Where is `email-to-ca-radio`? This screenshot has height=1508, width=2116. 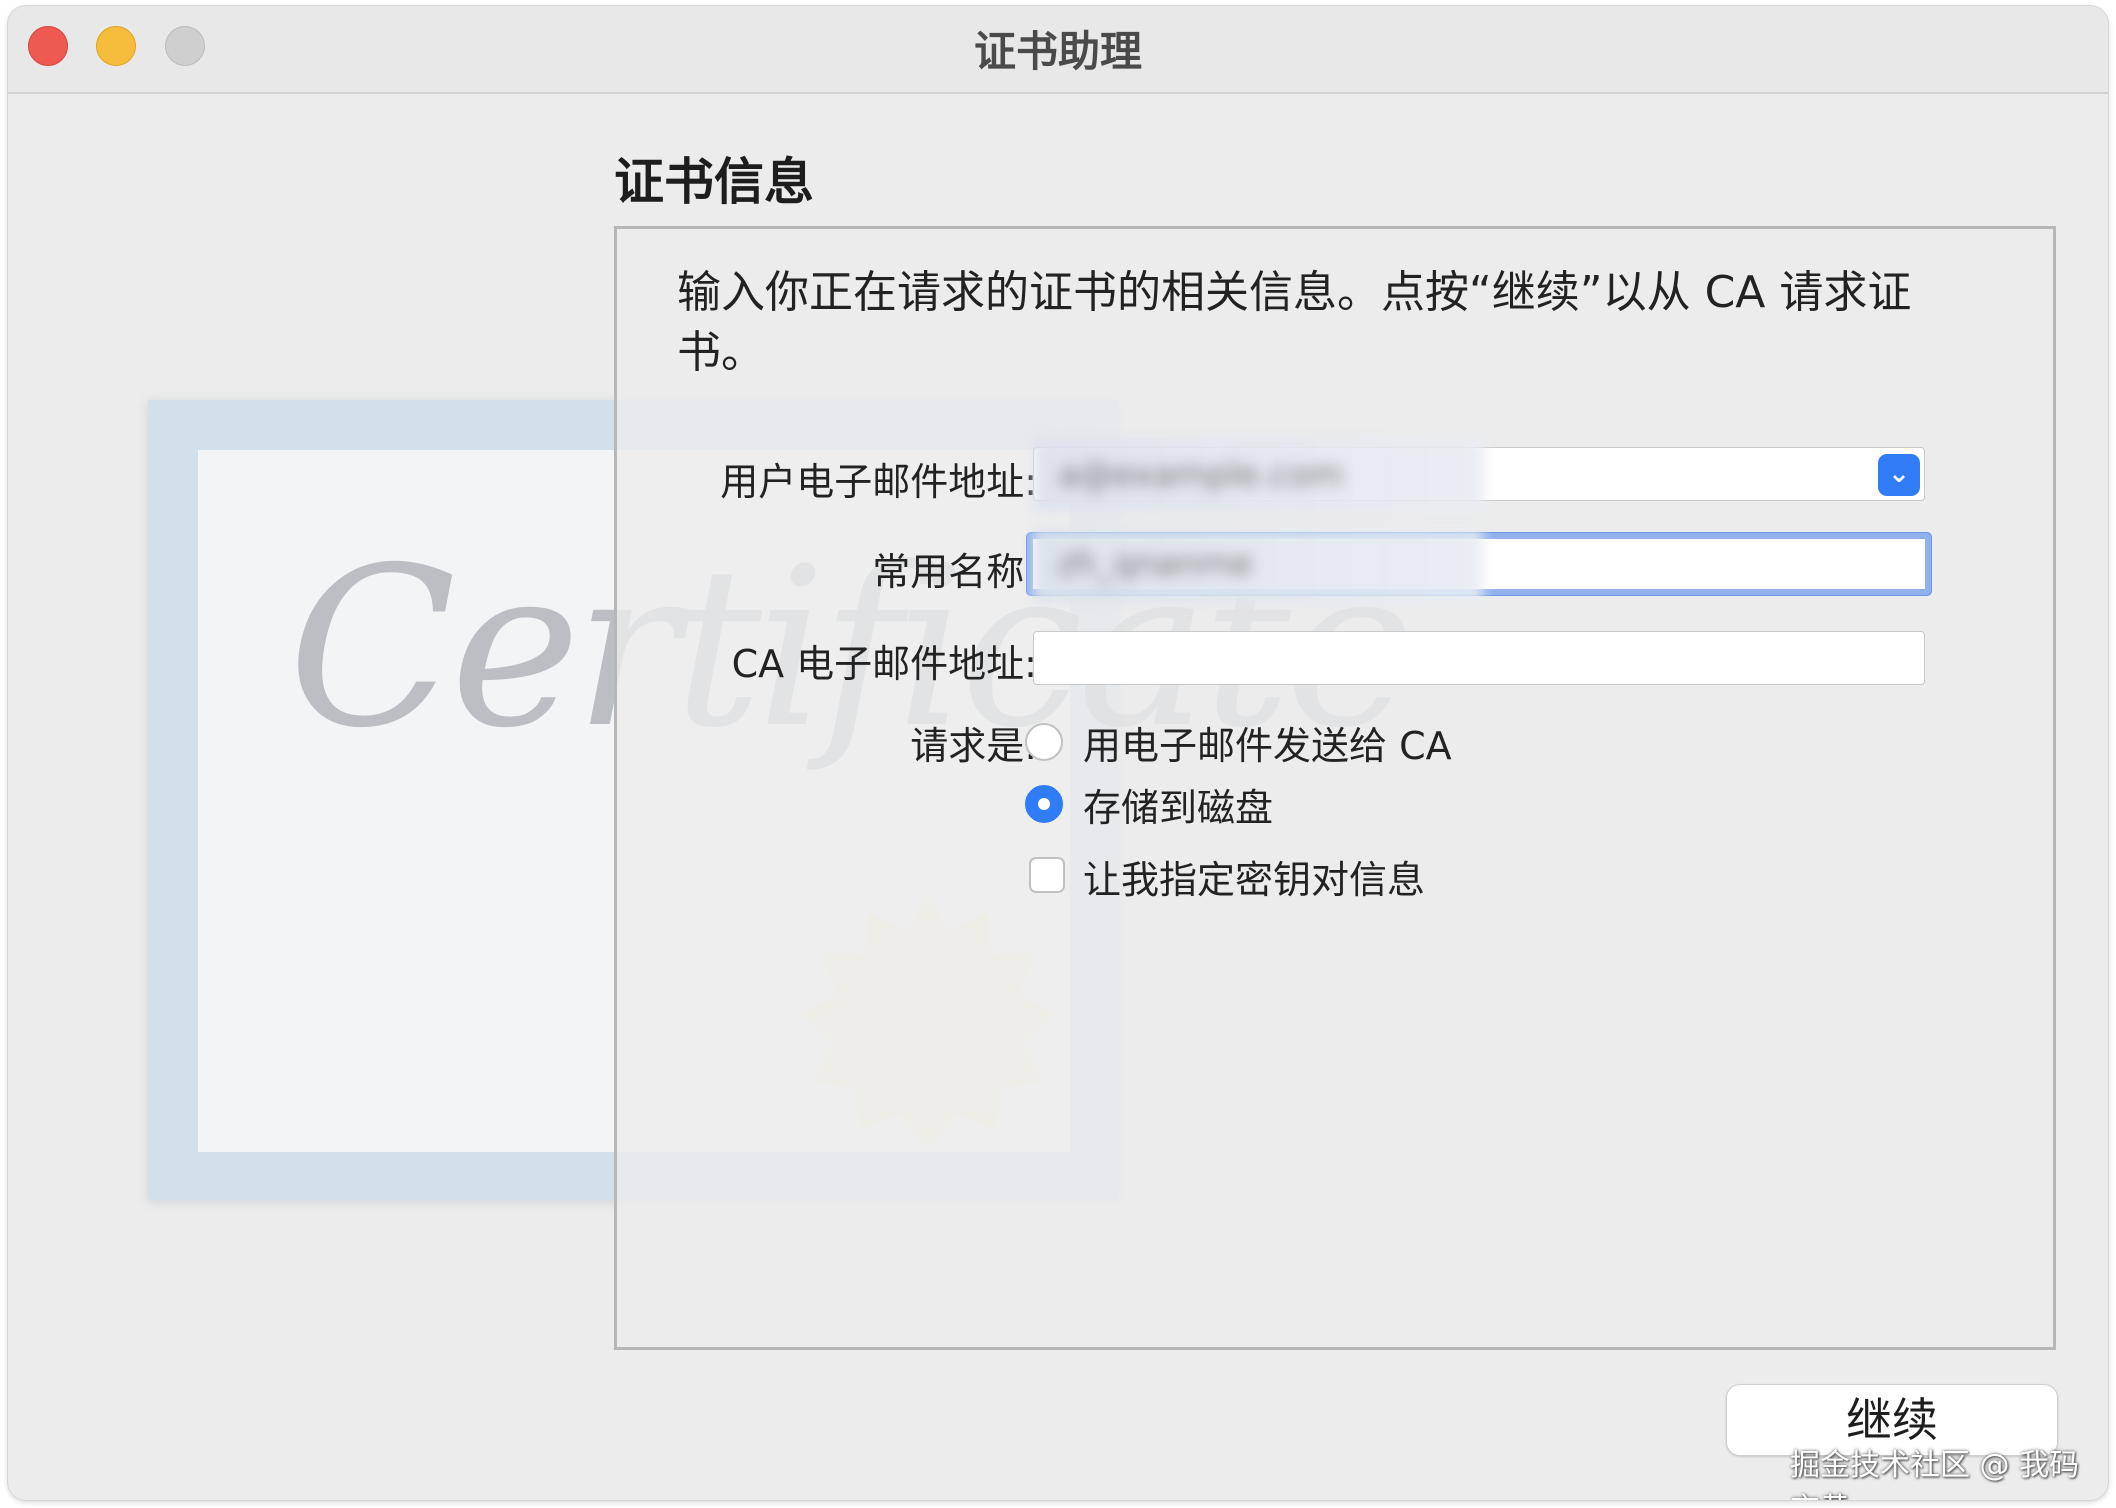 email-to-ca-radio is located at coordinates (1044, 742).